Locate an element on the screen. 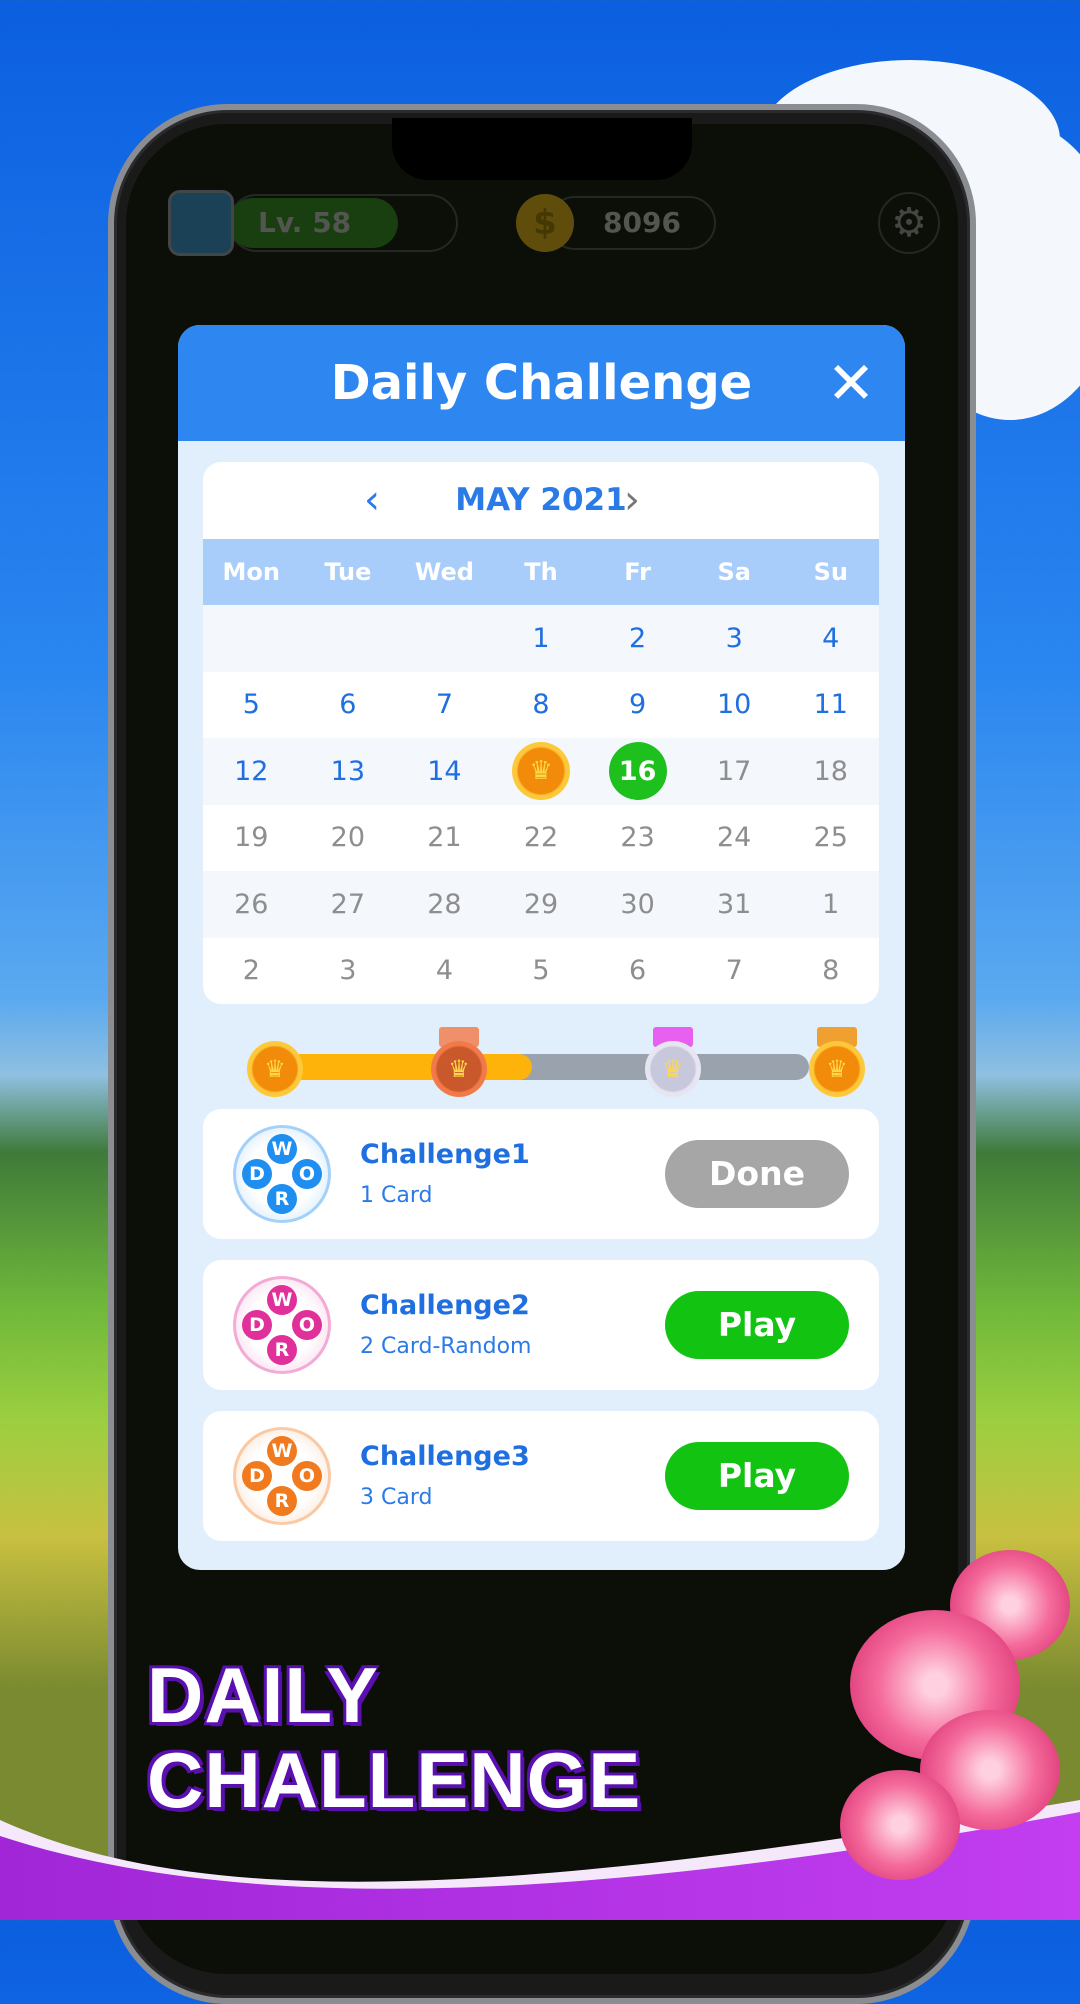 This screenshot has height=2004, width=1080. word-challenge-icon: WDOR is located at coordinates (282, 1476).